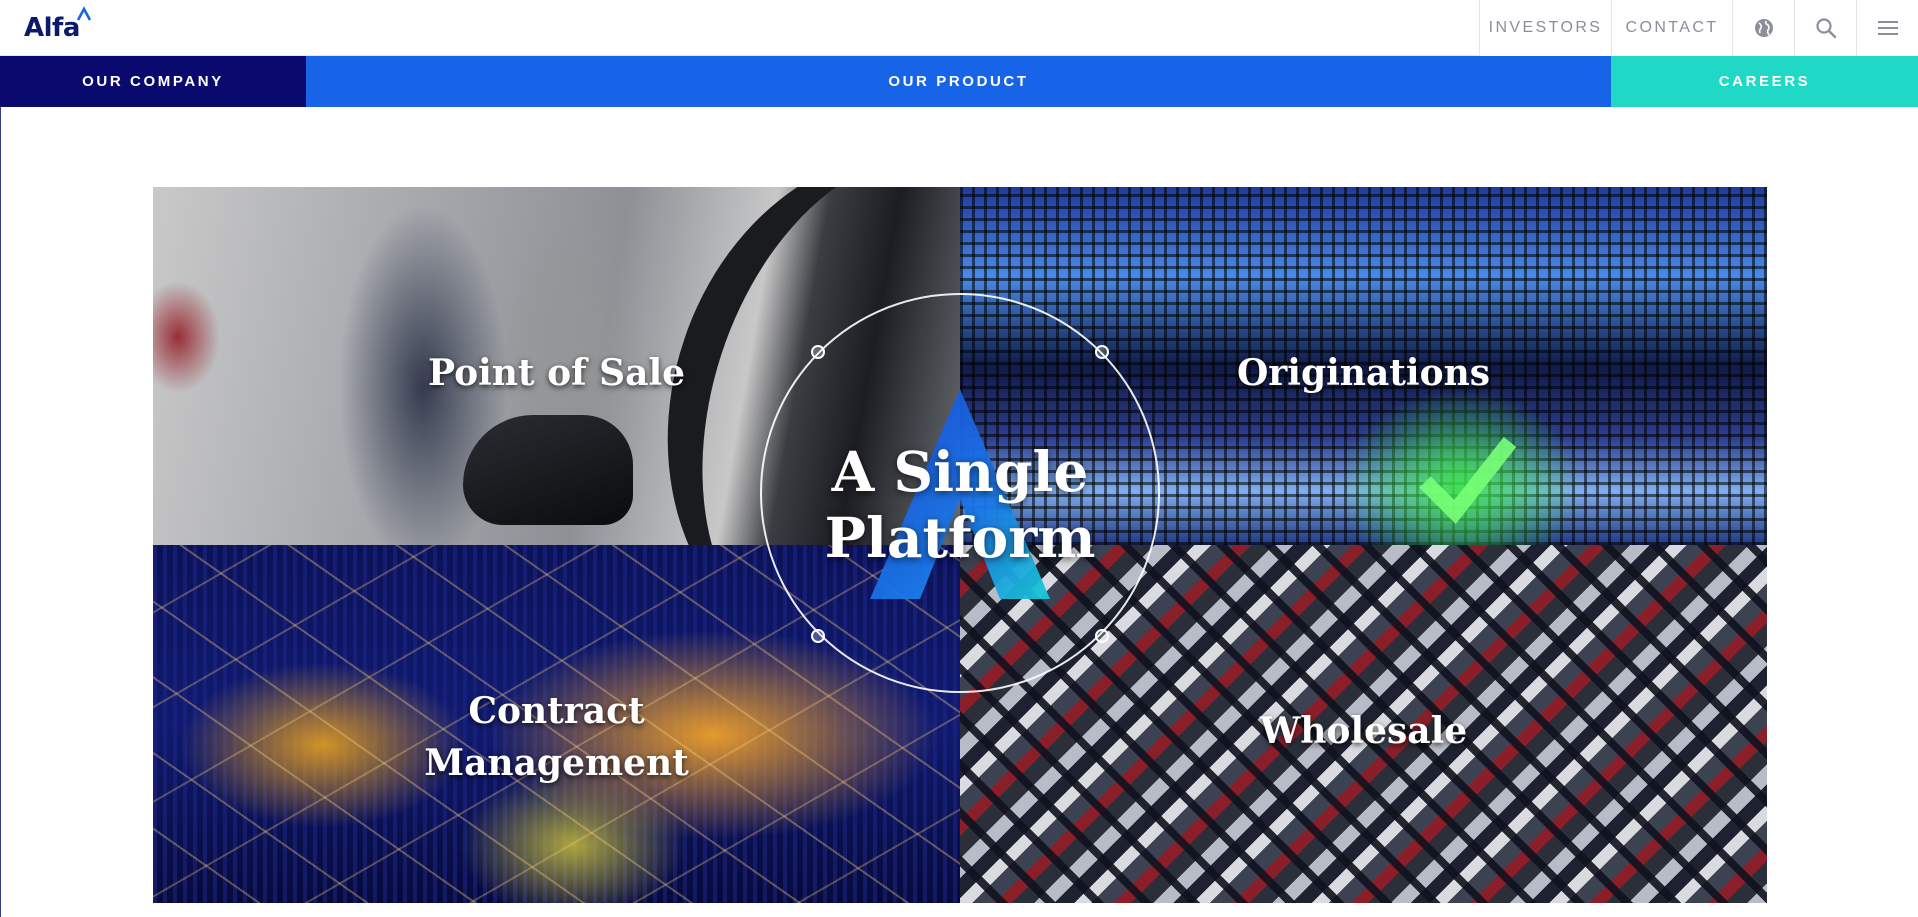 This screenshot has width=1918, height=917. I want to click on search-button, so click(1825, 28).